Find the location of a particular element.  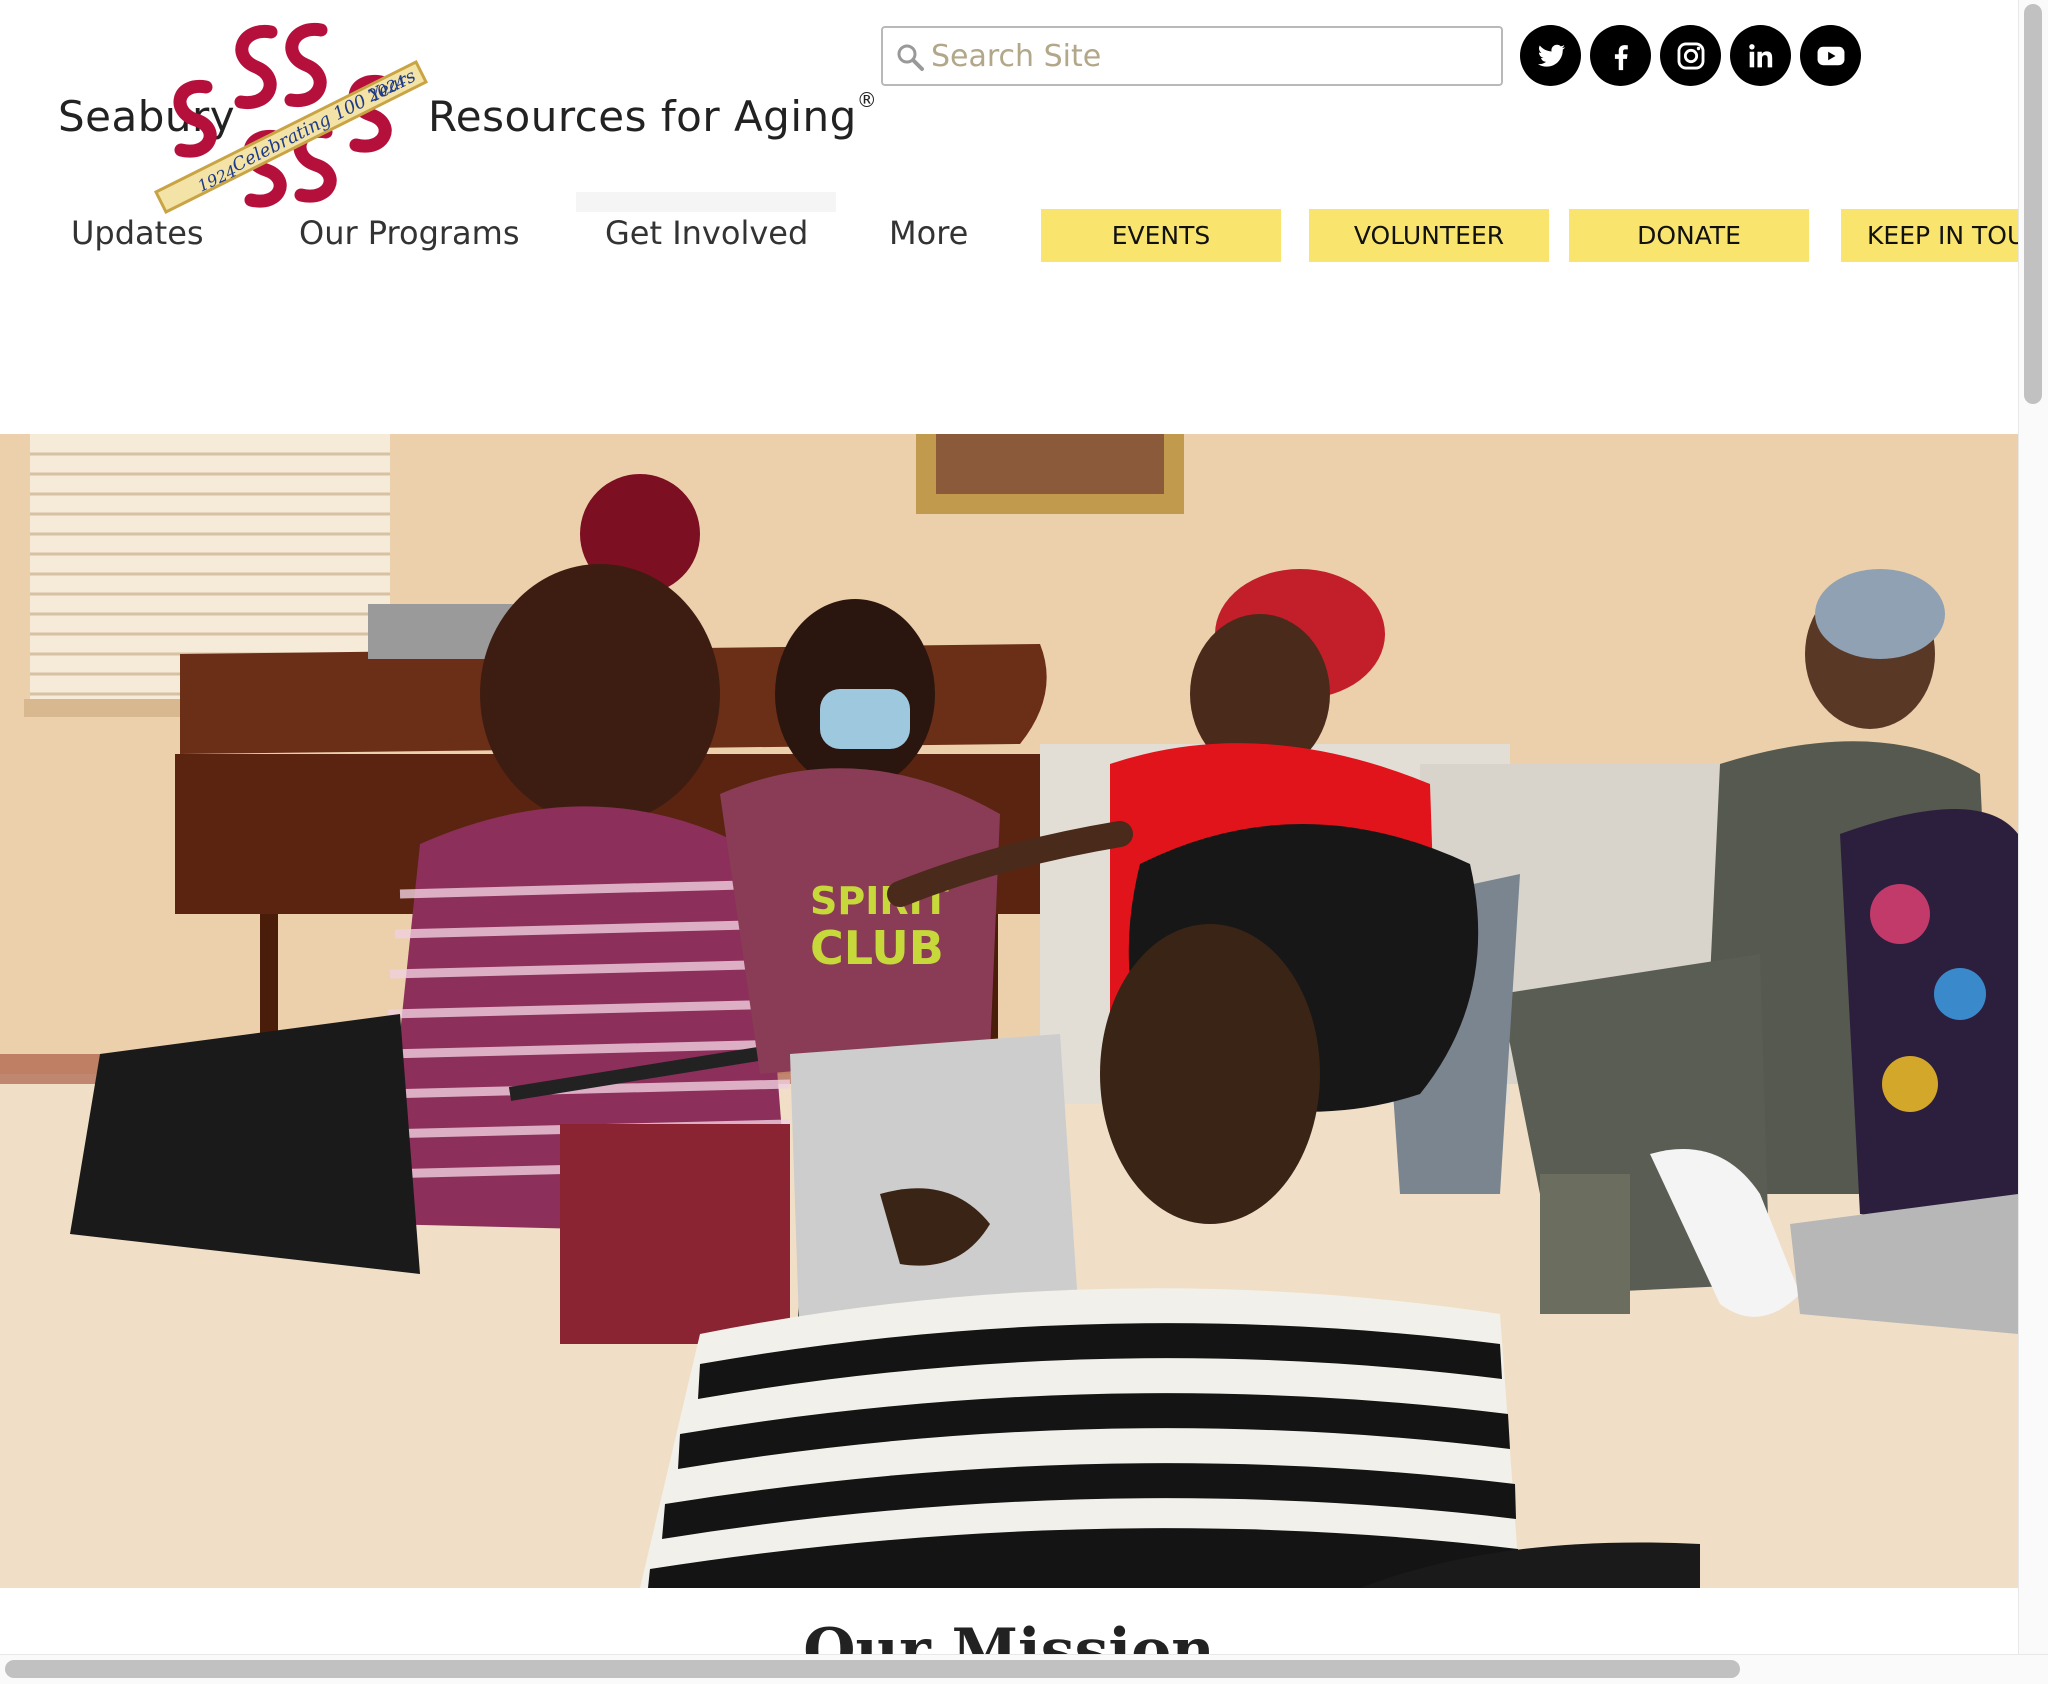

volunteer-button-label: VOLUNTEER is located at coordinates (1429, 235).